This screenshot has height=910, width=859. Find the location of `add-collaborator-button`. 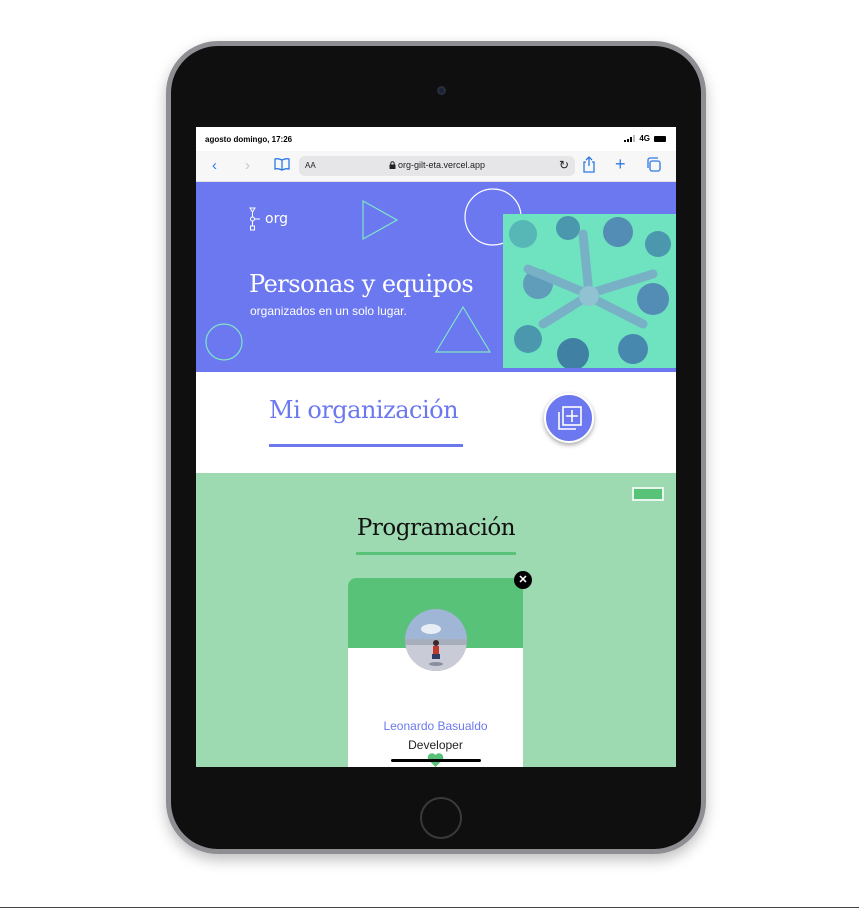

add-collaborator-button is located at coordinates (569, 418).